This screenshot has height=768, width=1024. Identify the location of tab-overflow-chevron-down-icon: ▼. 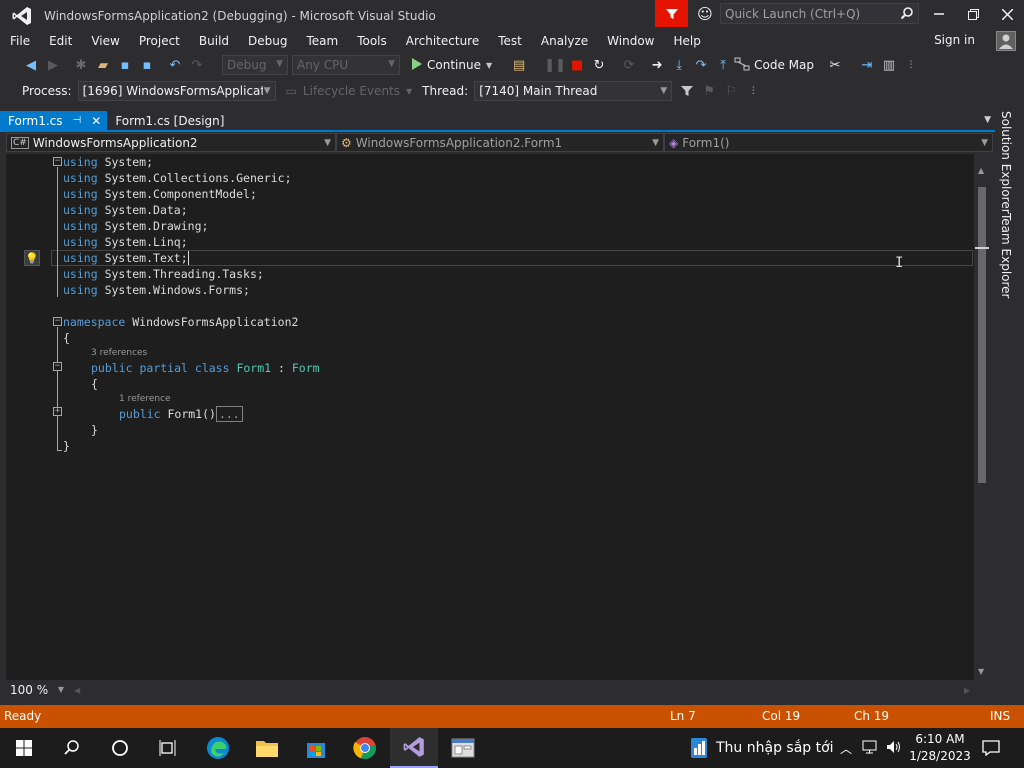
(987, 120).